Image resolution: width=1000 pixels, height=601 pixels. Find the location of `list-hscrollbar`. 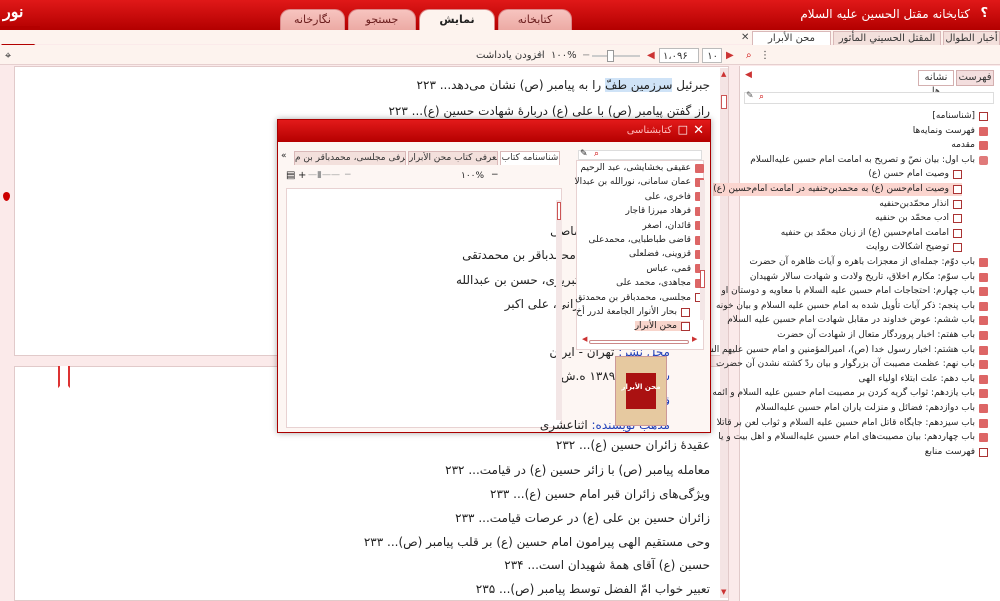

list-hscrollbar is located at coordinates (639, 342).